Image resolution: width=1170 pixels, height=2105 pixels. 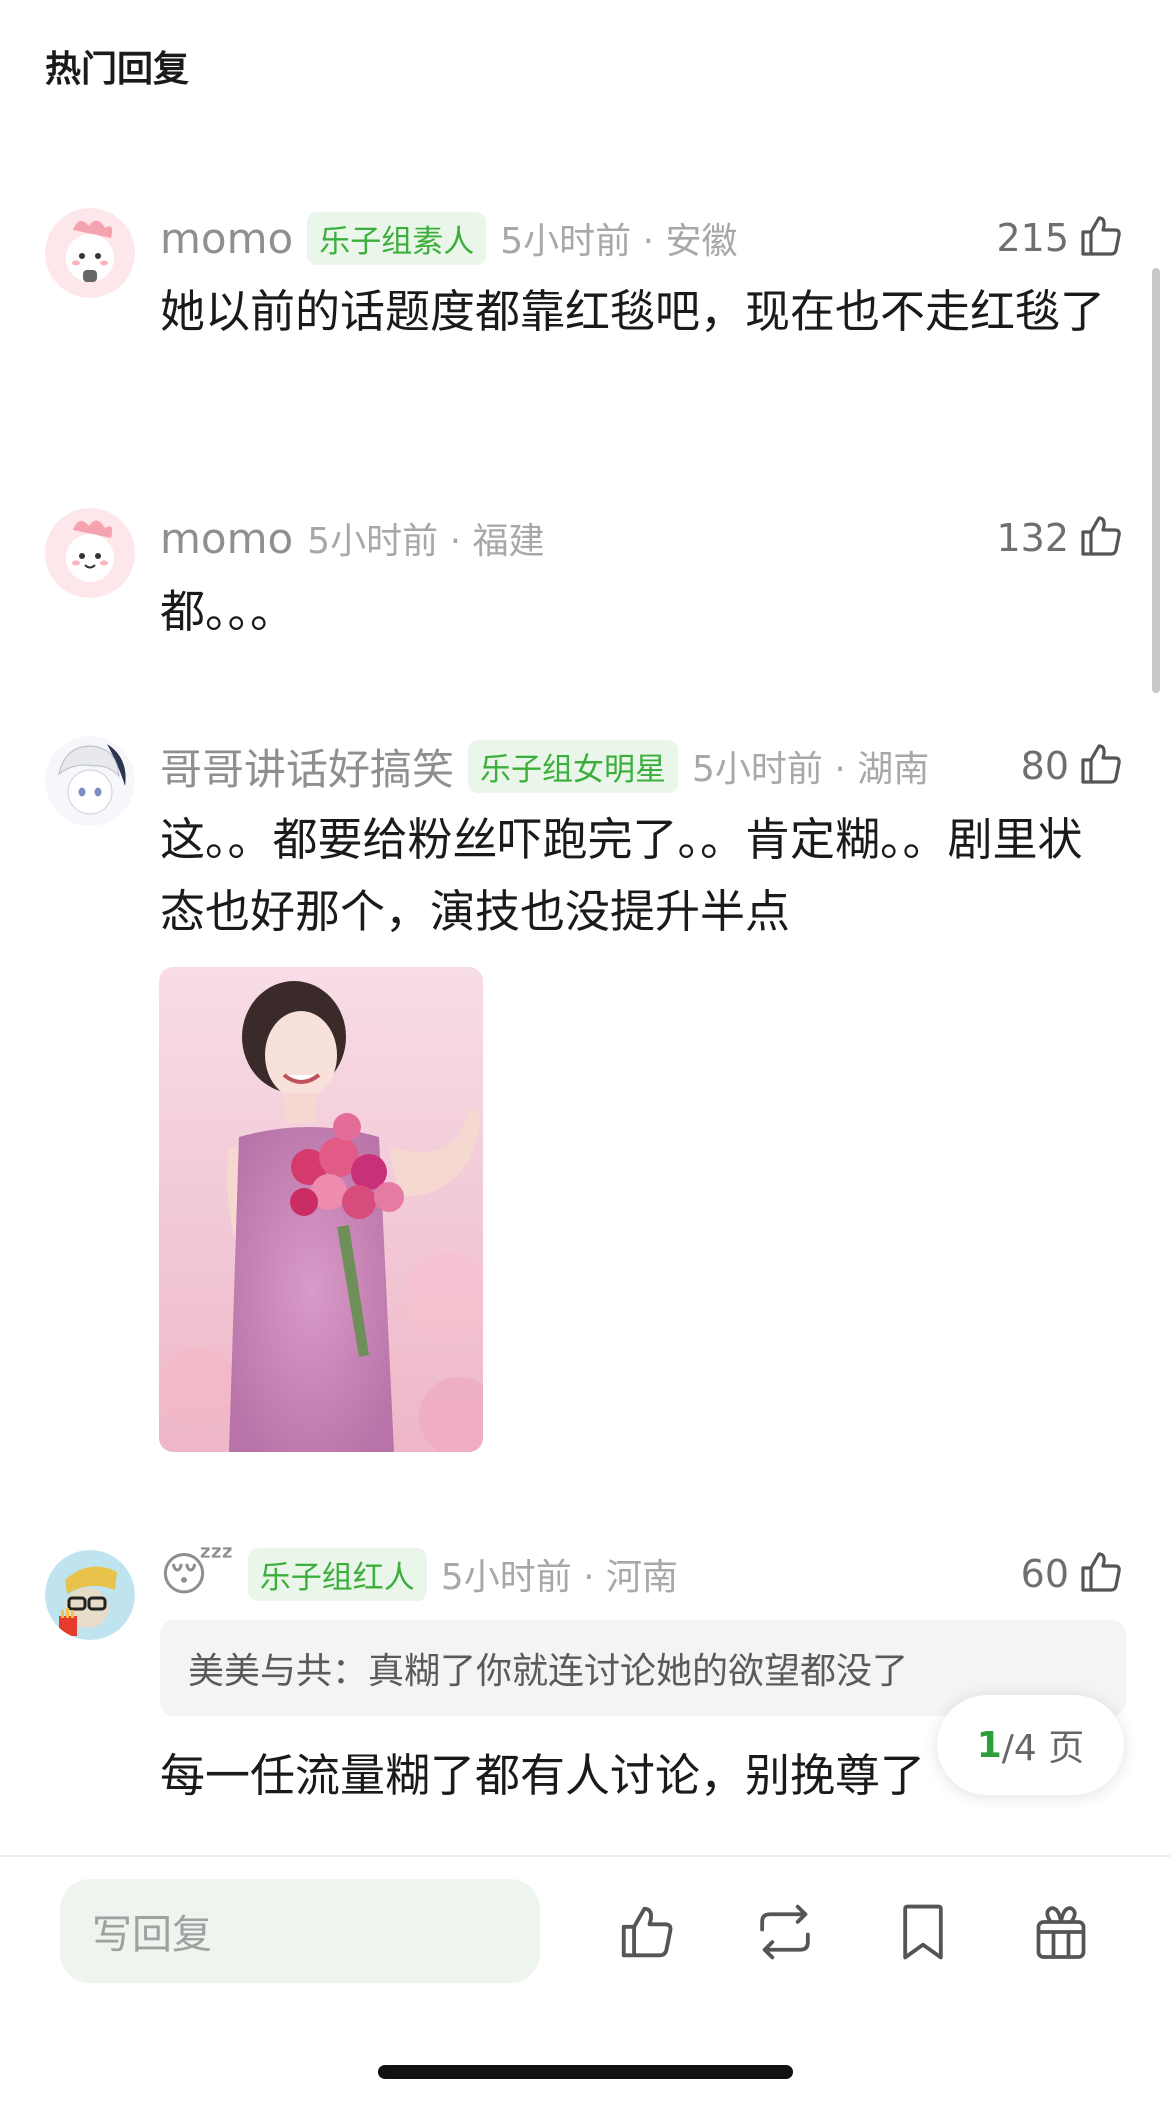 I want to click on like-count: 60, so click(x=1044, y=1574).